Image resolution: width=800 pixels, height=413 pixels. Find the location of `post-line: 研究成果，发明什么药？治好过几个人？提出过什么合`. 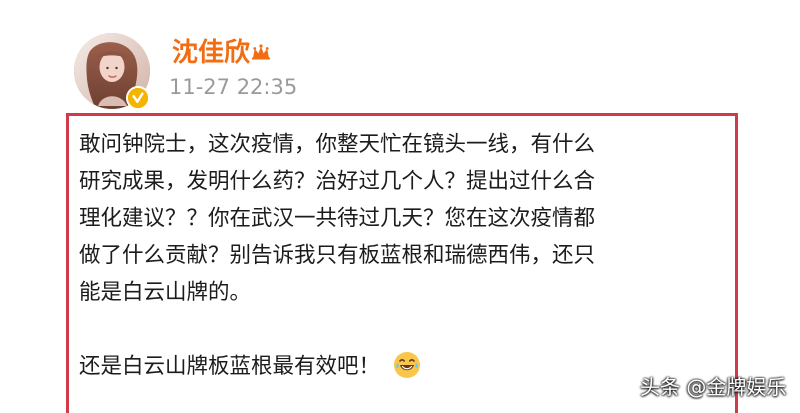

post-line: 研究成果，发明什么药？治好过几个人？提出过什么合 is located at coordinates (337, 181).